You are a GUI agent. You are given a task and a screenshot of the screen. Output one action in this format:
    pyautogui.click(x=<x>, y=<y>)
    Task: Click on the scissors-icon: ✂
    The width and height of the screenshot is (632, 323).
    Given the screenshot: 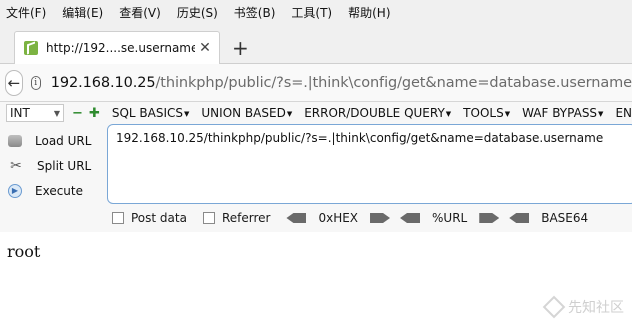 What is the action you would take?
    pyautogui.click(x=16, y=165)
    